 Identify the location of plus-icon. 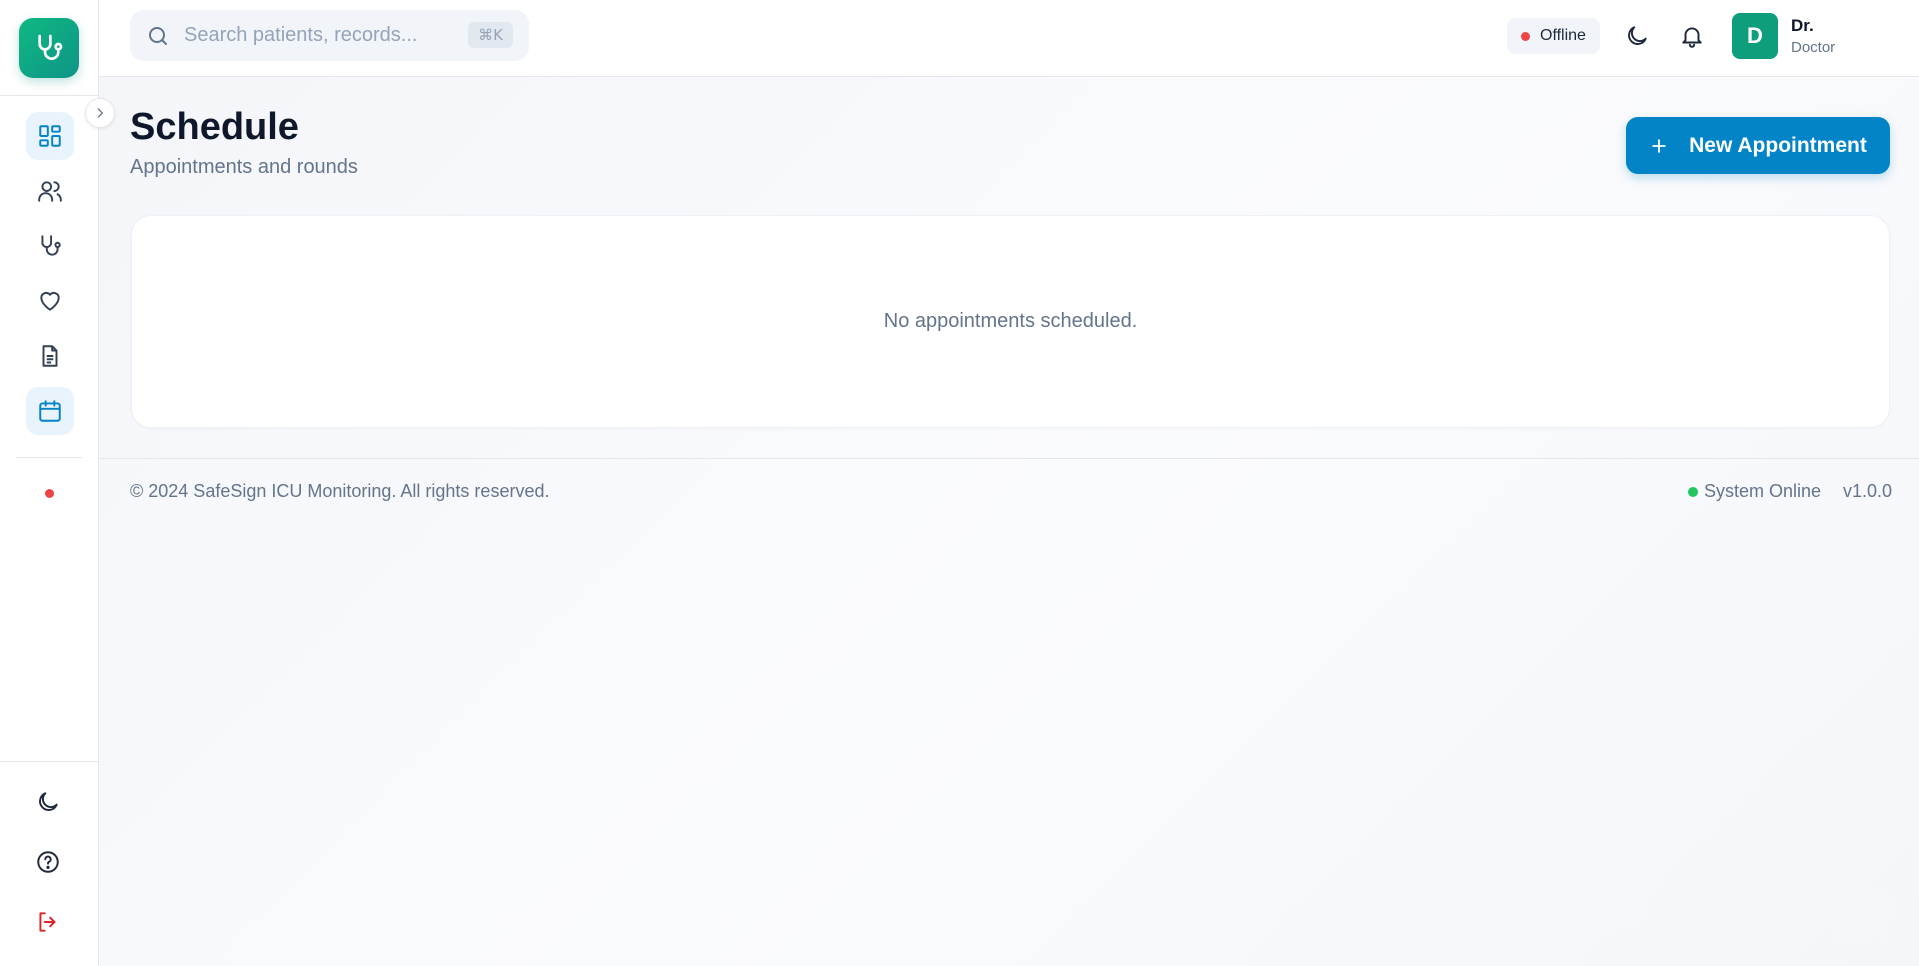
(1659, 146).